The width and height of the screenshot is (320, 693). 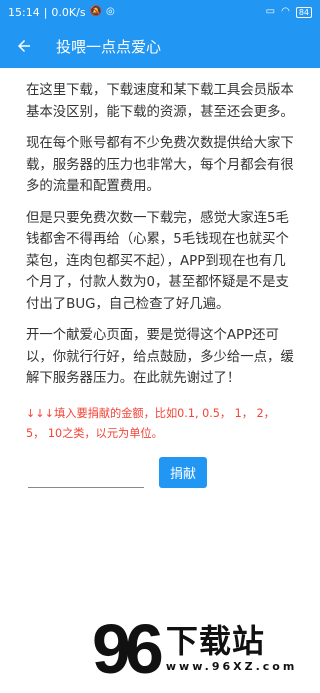 I want to click on status-left: 15:14 | 0.0K/s 🔕 ◎, so click(x=61, y=12).